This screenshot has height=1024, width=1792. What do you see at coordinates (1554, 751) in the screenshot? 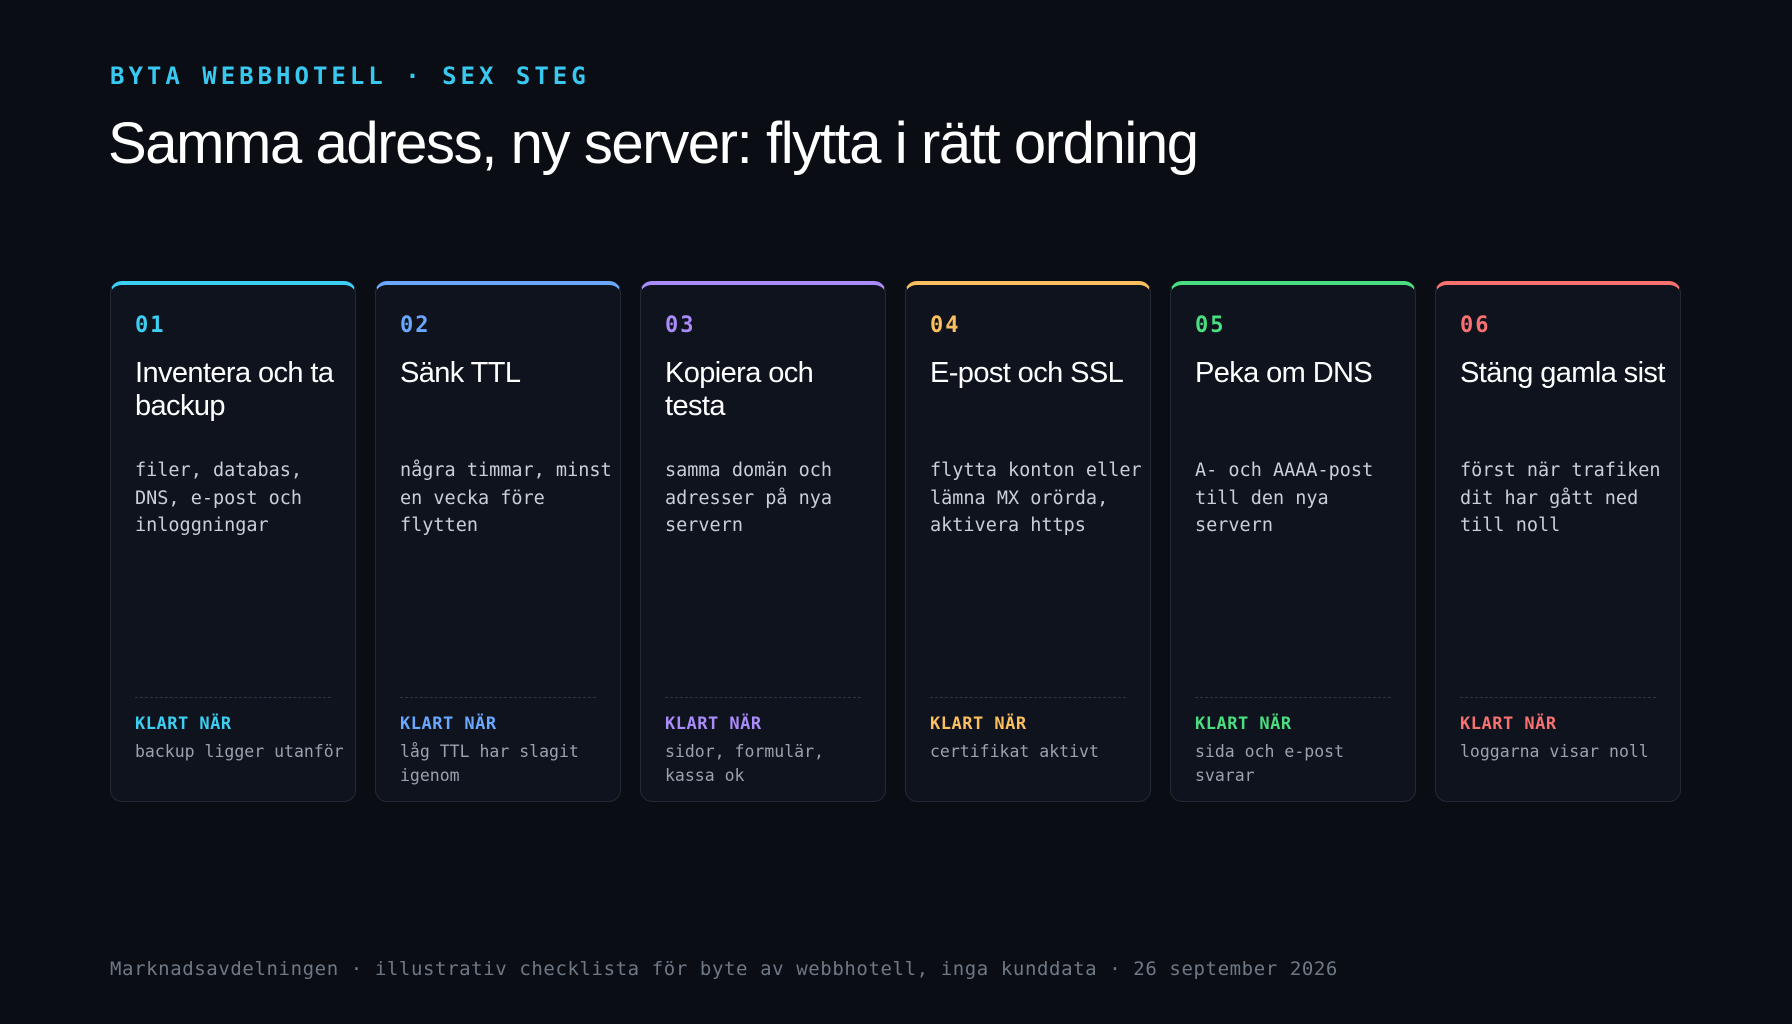
I see `done-when-text: loggarna visar noll` at bounding box center [1554, 751].